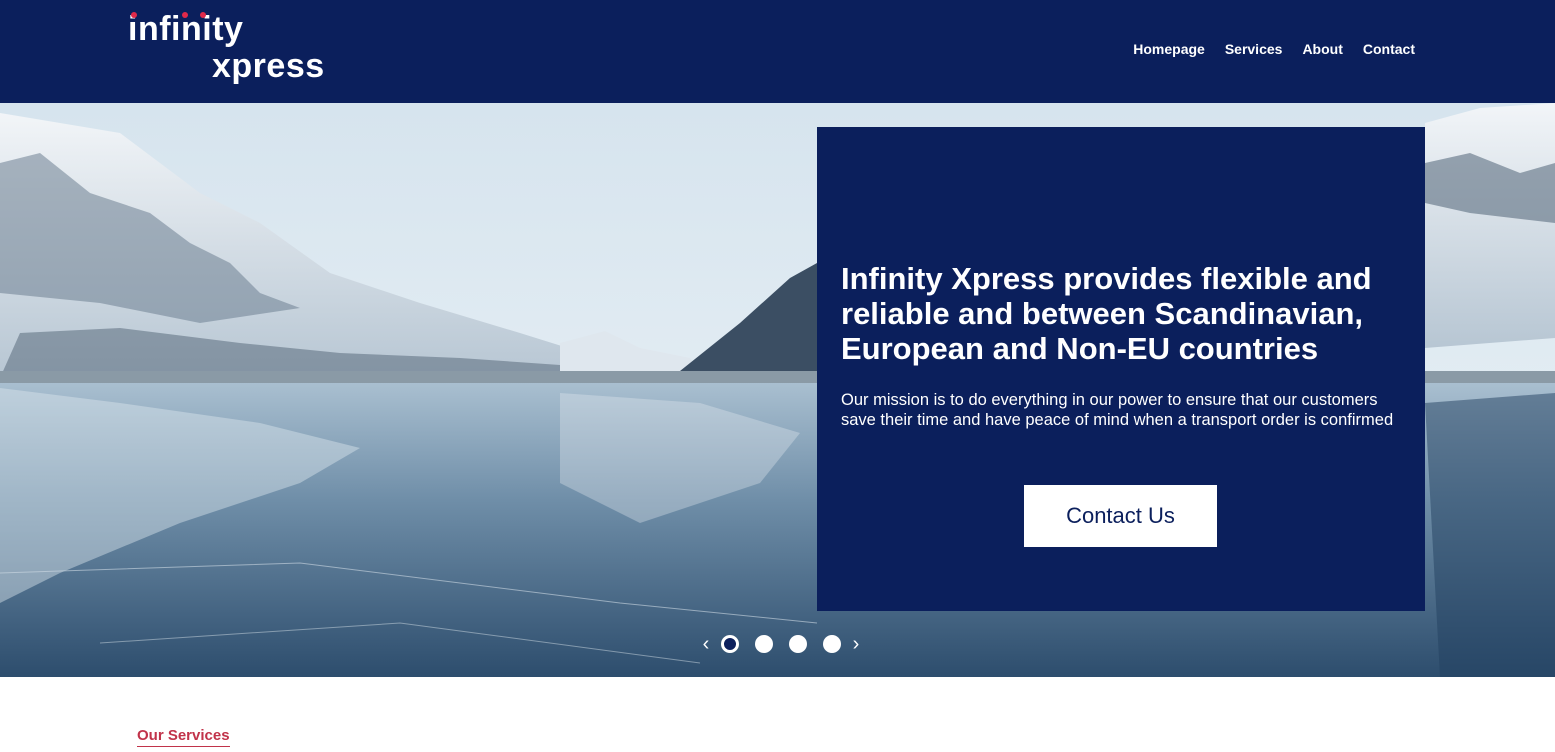  Describe the element at coordinates (1389, 49) in the screenshot. I see `nav-contact: Contact` at that location.